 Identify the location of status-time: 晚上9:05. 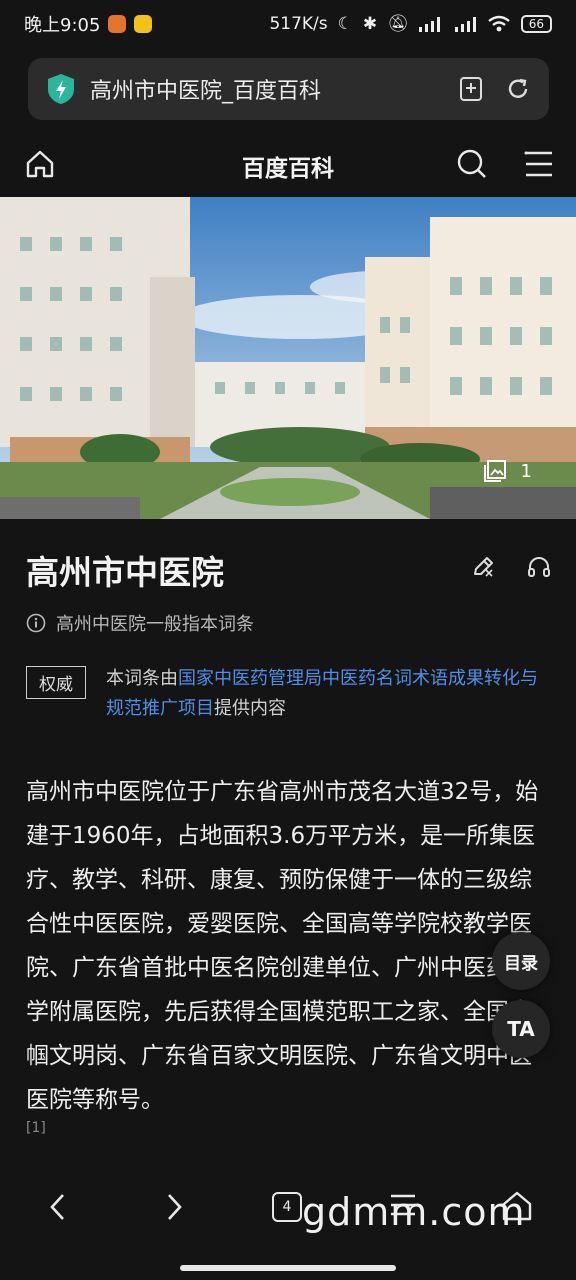
(62, 25).